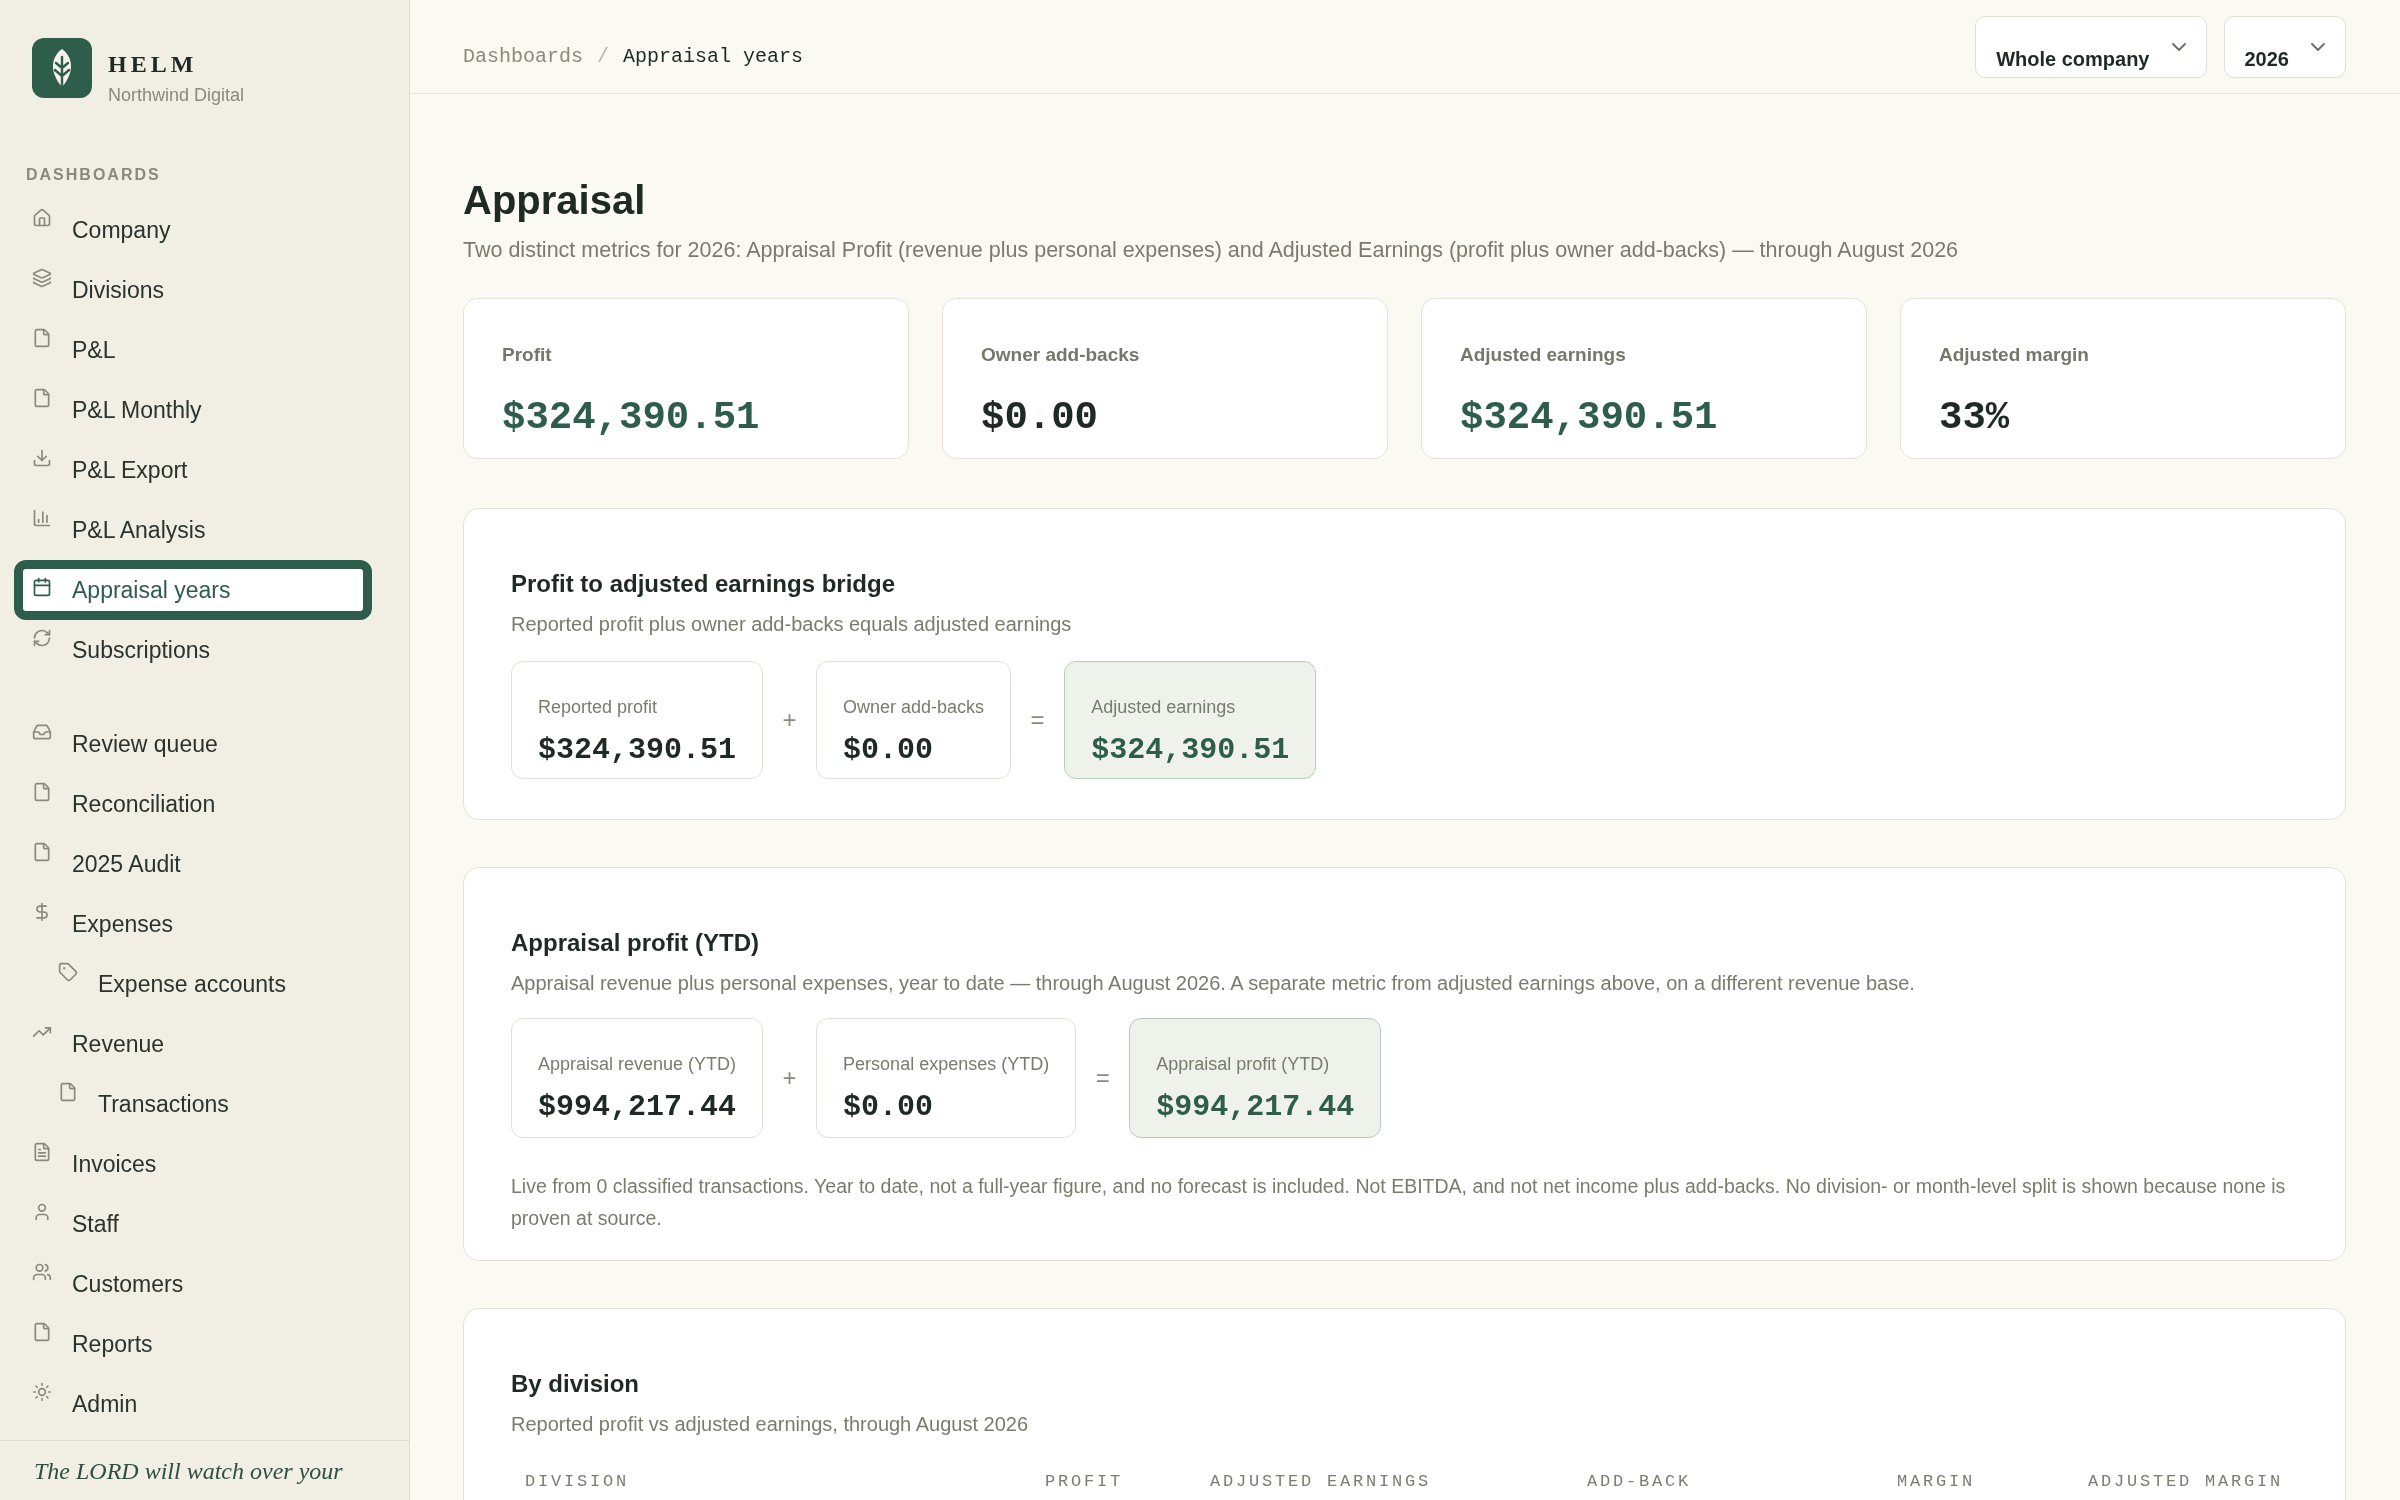 The width and height of the screenshot is (2400, 1500). Describe the element at coordinates (1040, 418) in the screenshot. I see `stat-value: $0.00` at that location.